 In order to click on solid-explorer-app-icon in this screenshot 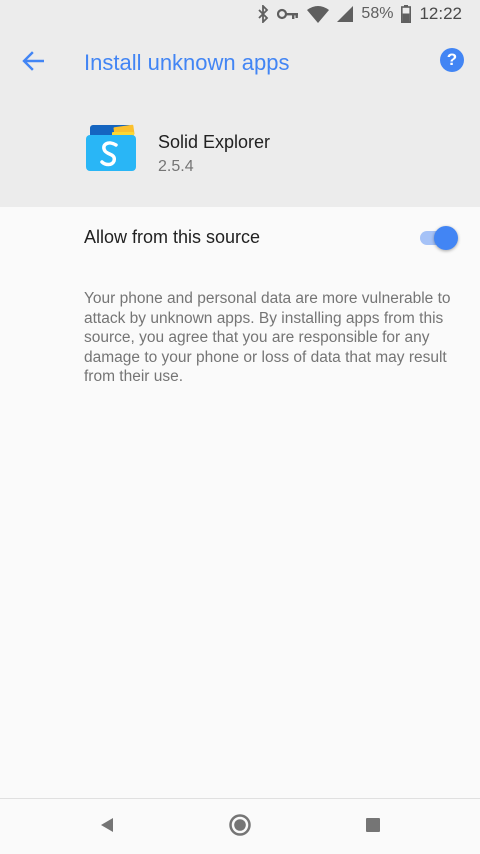, I will do `click(112, 149)`.